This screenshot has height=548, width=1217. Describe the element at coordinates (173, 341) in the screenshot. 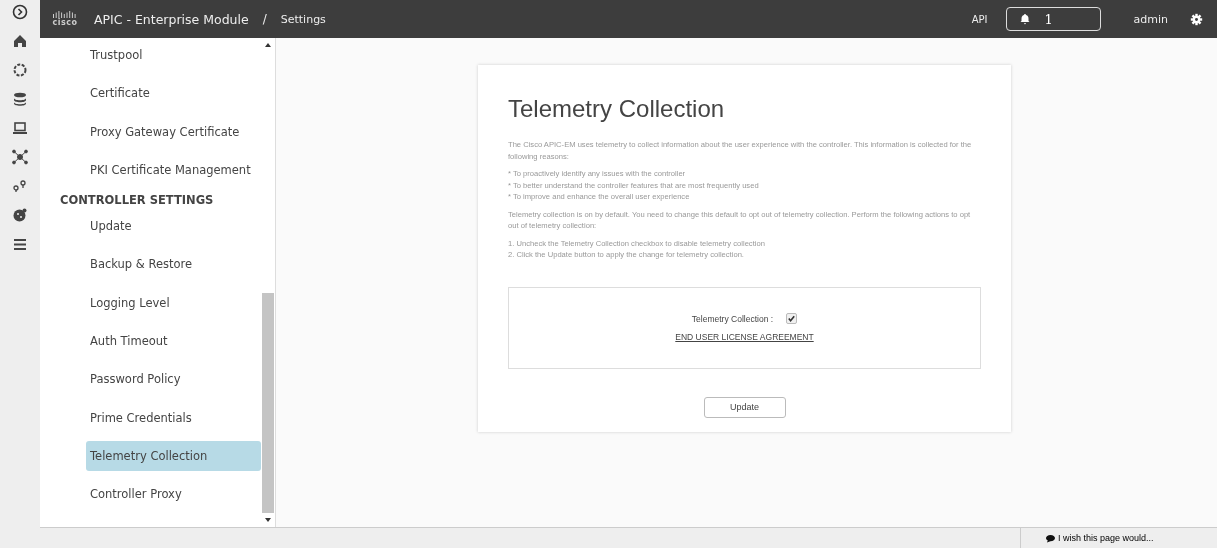

I see `sidebar-item: Auth Timeout` at that location.